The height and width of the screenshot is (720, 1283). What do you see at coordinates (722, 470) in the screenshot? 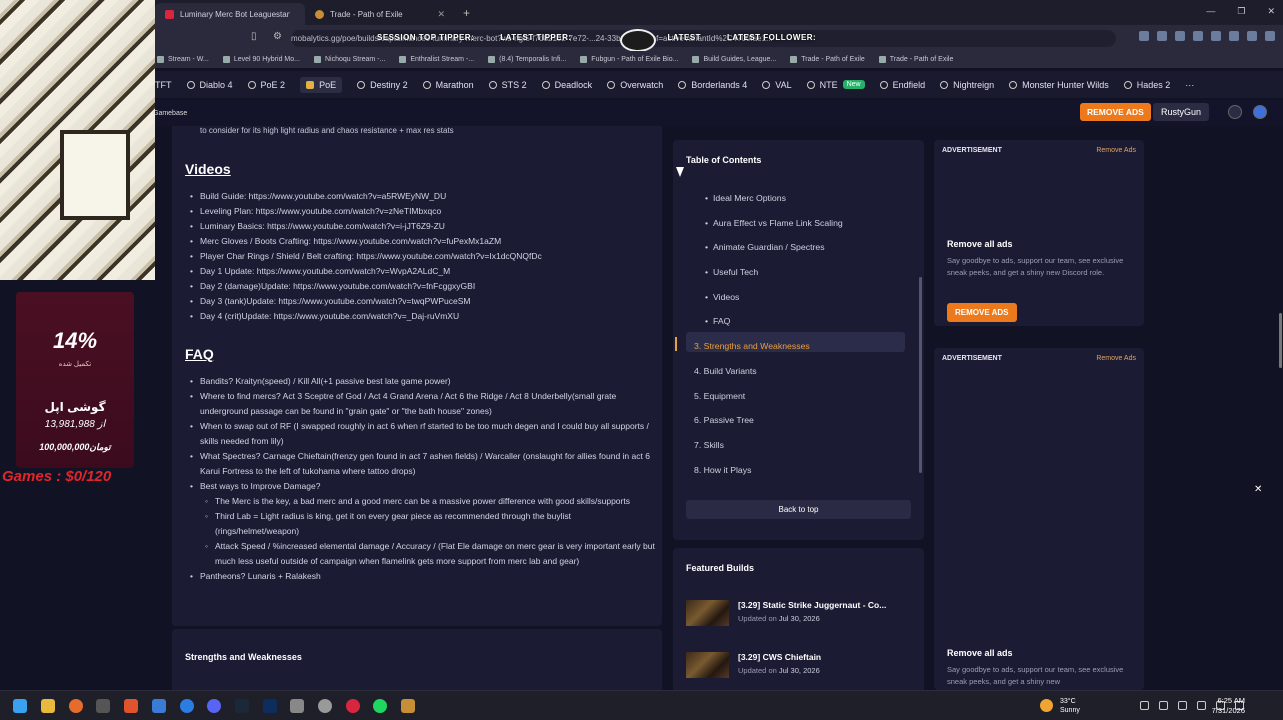
I see `toc-item: 8. How it Plays` at bounding box center [722, 470].